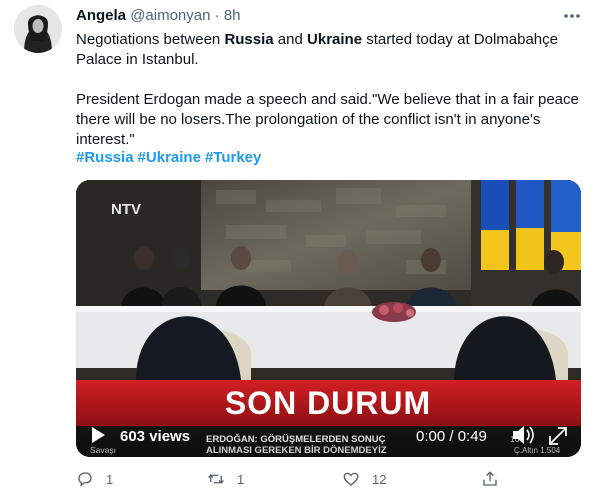 This screenshot has height=490, width=595. Describe the element at coordinates (85, 479) in the screenshot. I see `reply-icon` at that location.